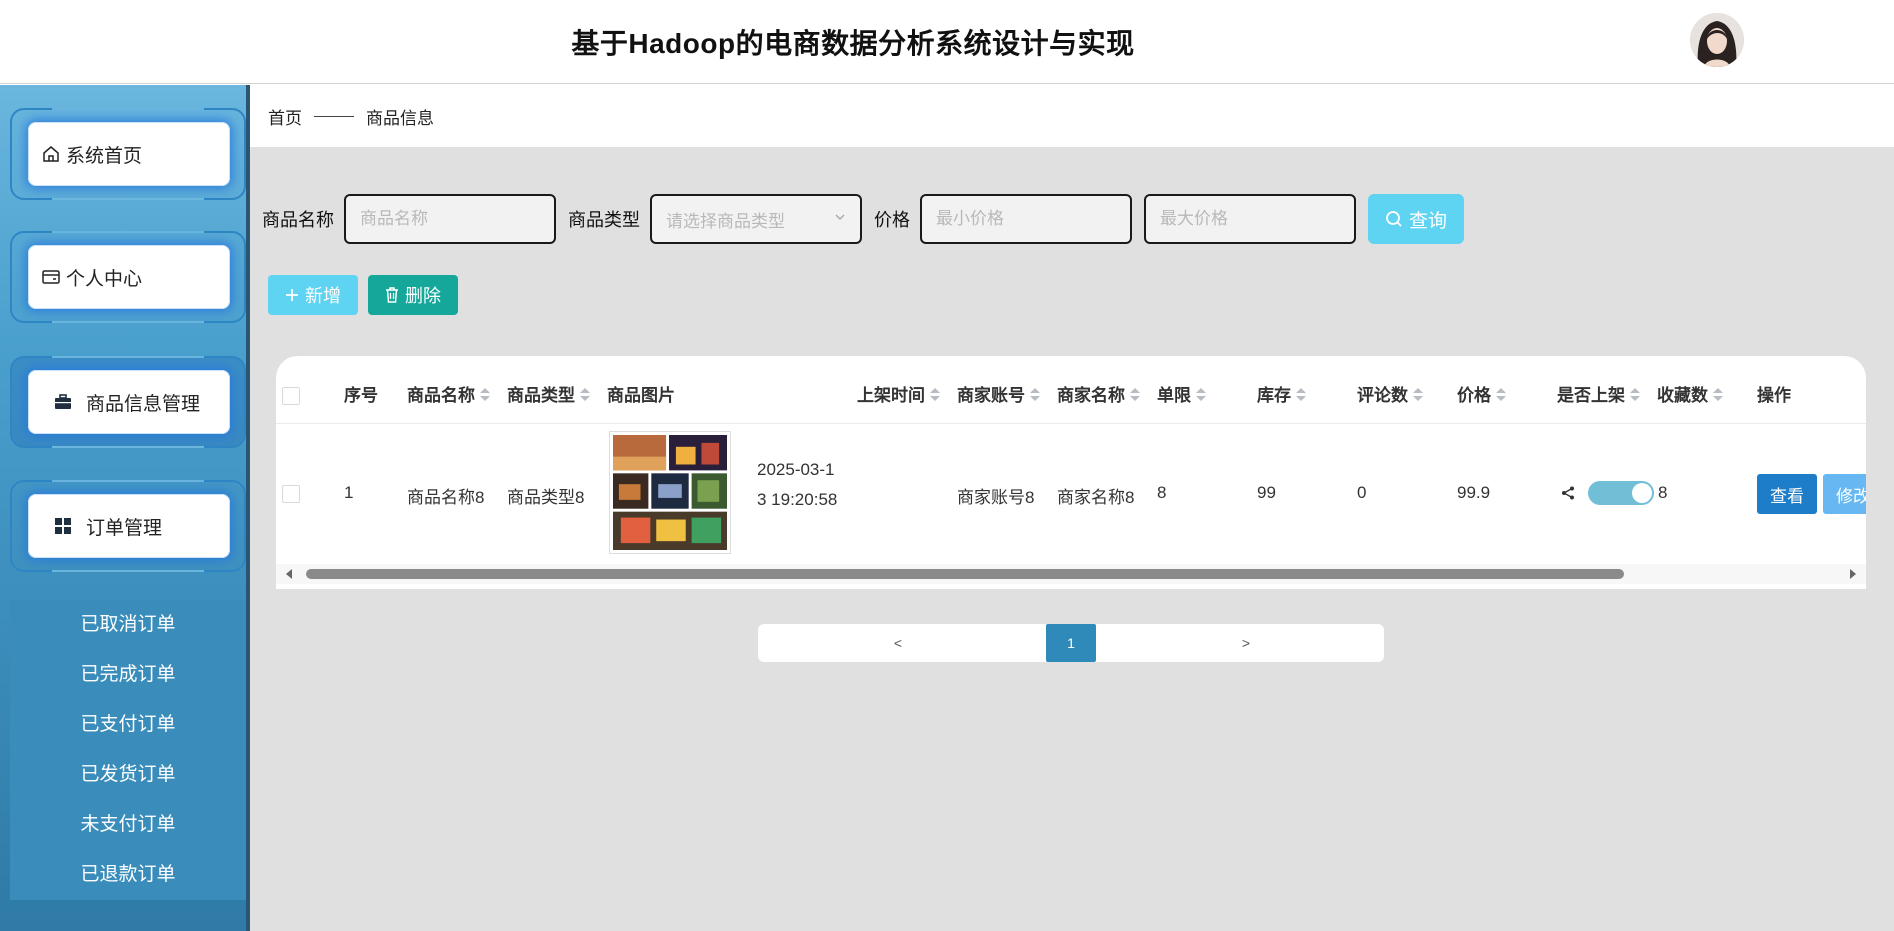 The height and width of the screenshot is (931, 1894). Describe the element at coordinates (128, 825) in the screenshot. I see `submenu-item-unpaid: 未支付订单` at that location.